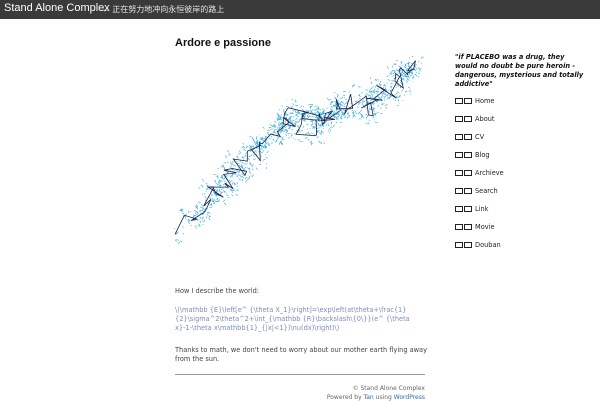 This screenshot has height=402, width=600. Describe the element at coordinates (459, 101) in the screenshot. I see `home-icon` at that location.